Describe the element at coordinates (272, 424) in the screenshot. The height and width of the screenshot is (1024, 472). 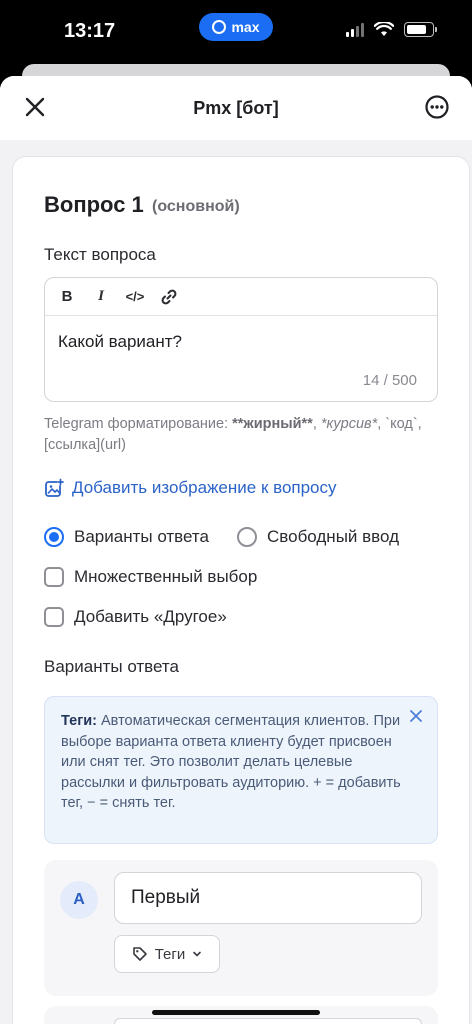
I see `hint-bold: **жирный**` at that location.